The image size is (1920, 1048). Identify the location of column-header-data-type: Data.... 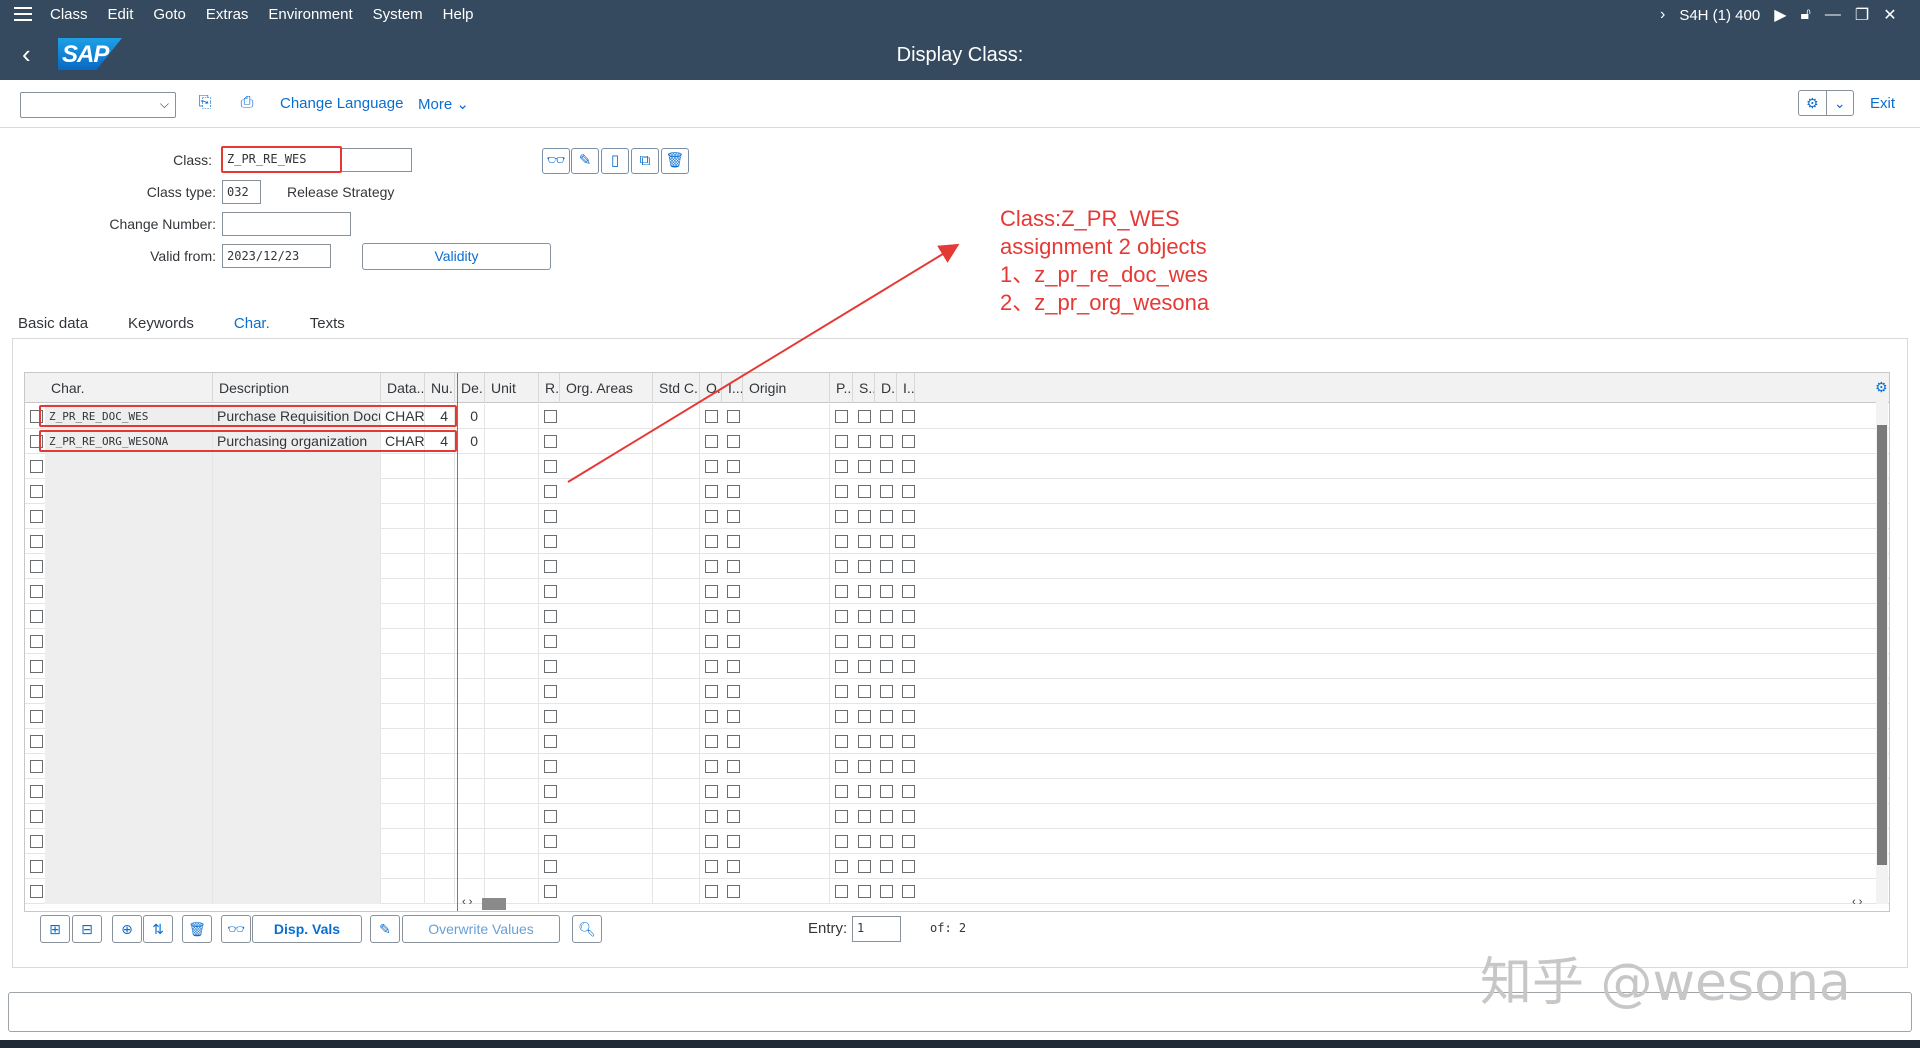
(403, 388).